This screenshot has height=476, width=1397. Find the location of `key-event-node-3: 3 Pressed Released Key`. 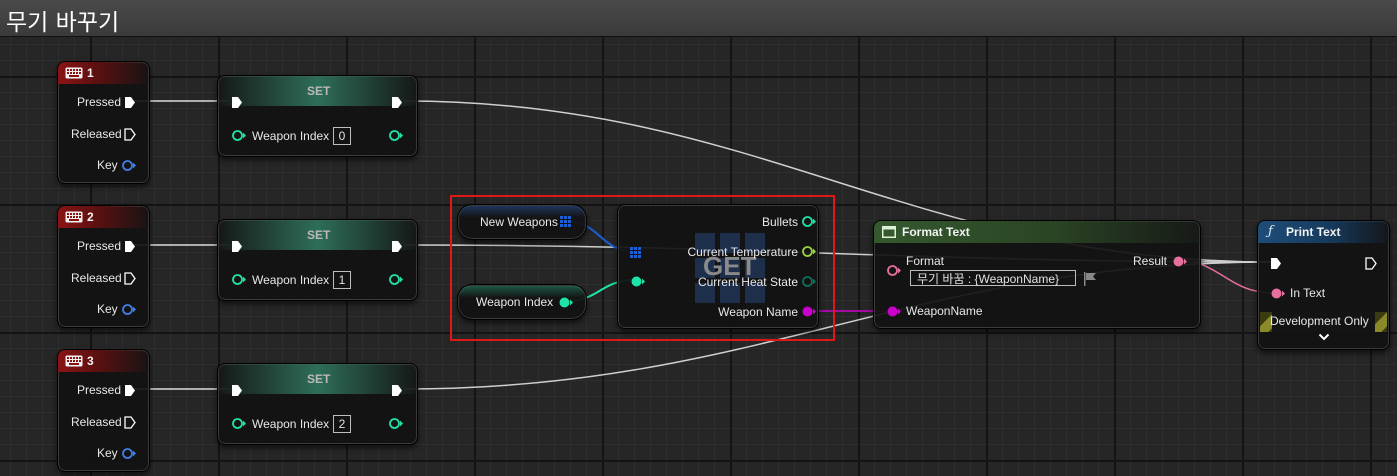

key-event-node-3: 3 Pressed Released Key is located at coordinates (103, 410).